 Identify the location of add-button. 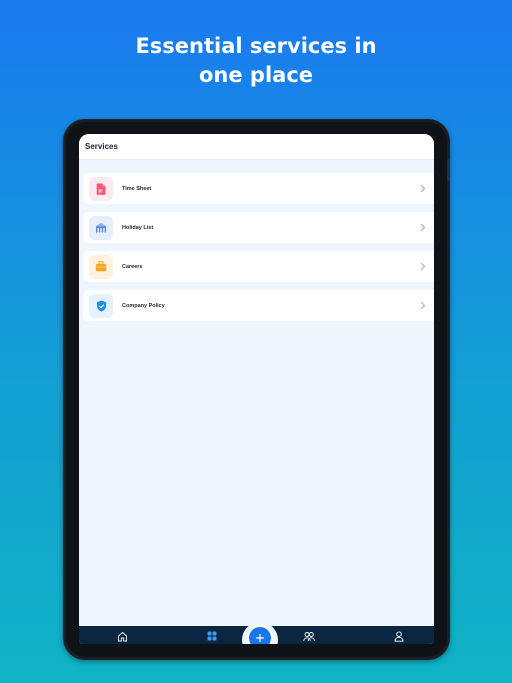
(260, 634).